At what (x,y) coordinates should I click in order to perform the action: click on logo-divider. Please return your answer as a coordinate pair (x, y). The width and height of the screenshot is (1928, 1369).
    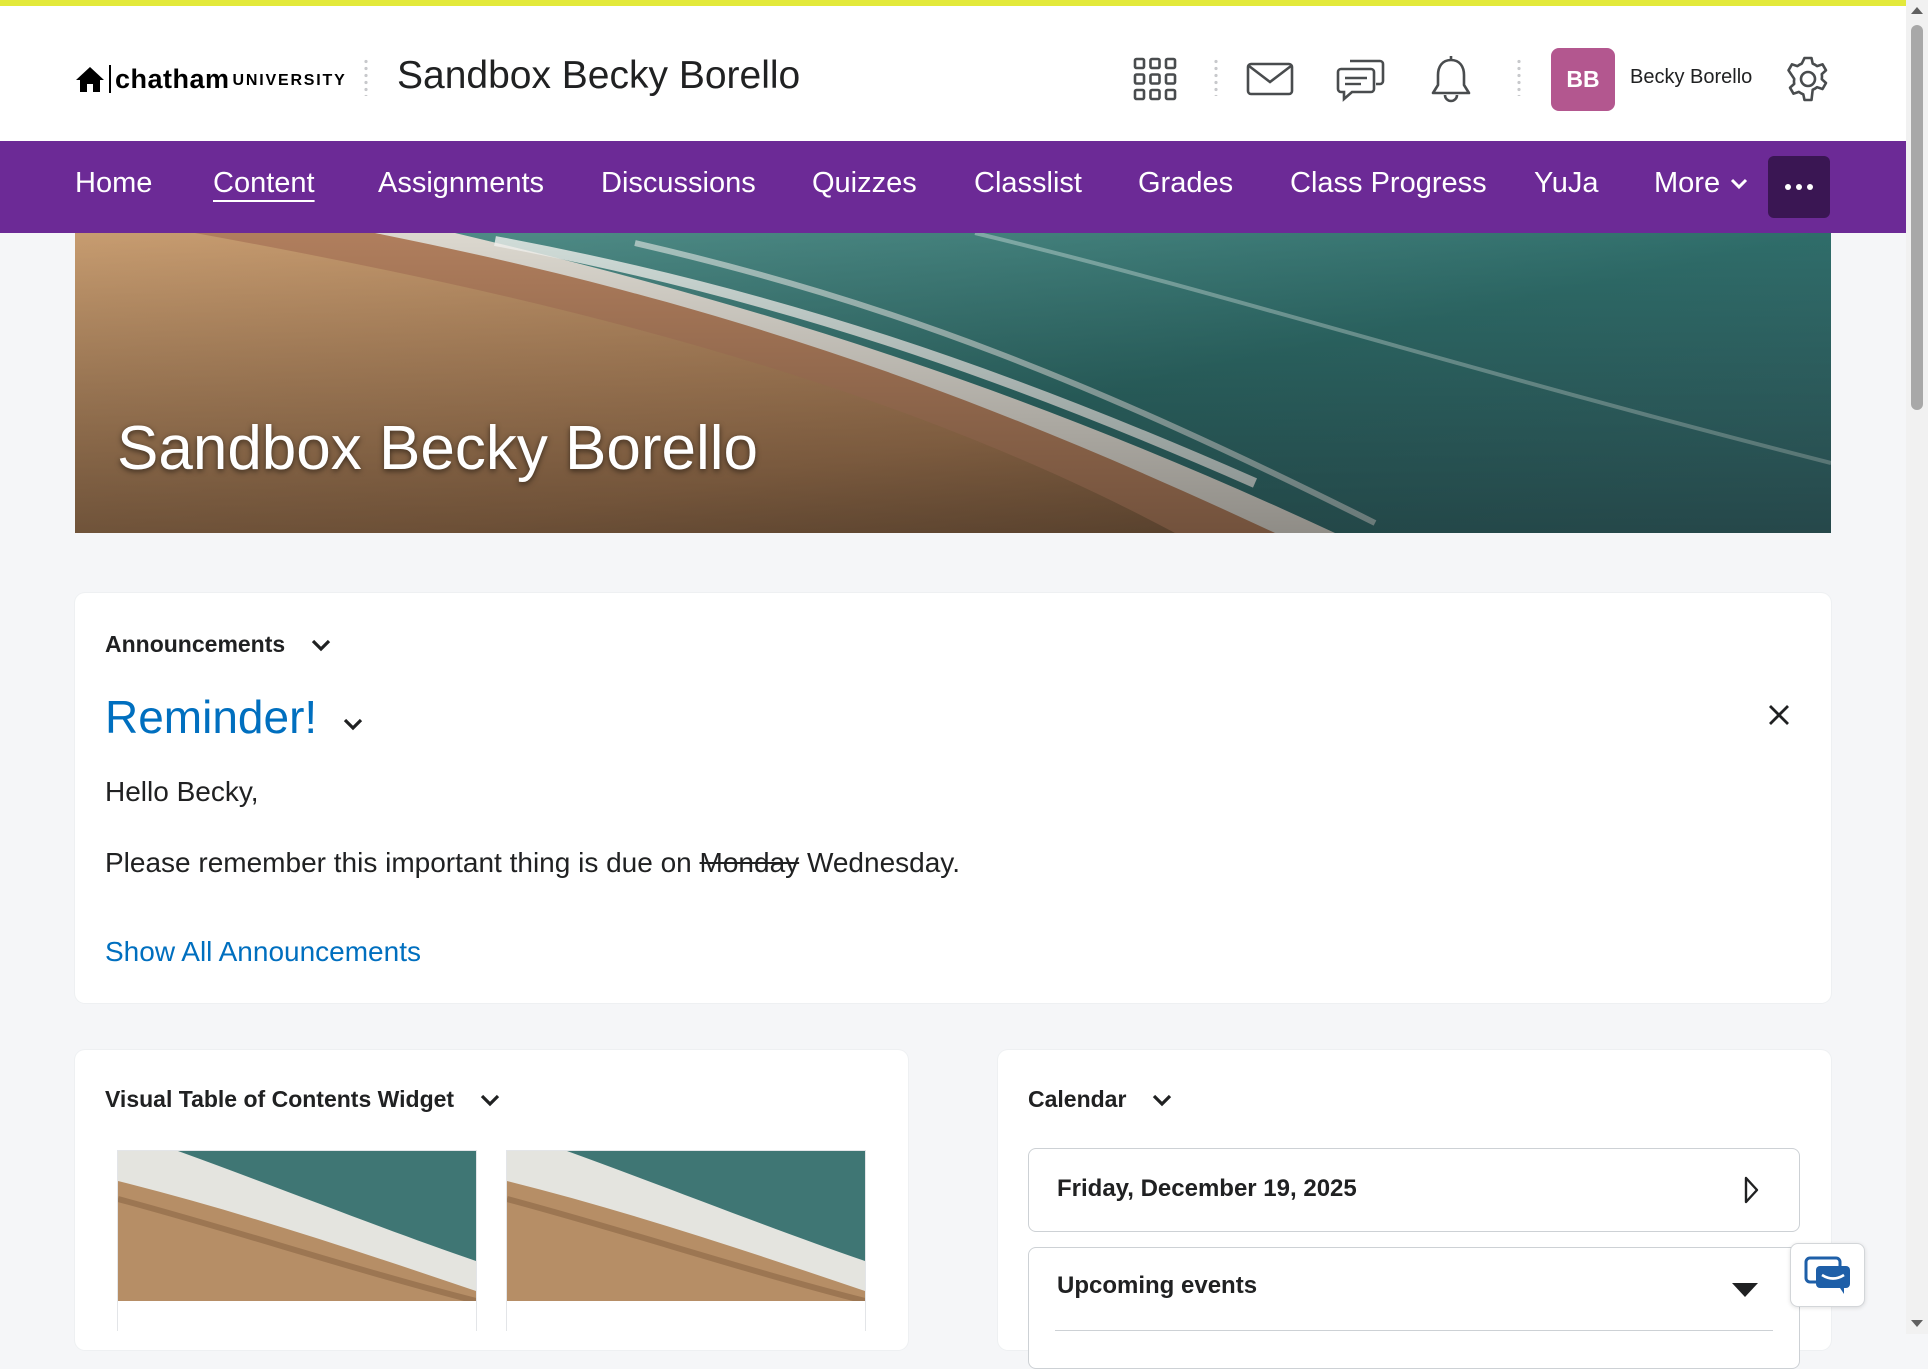
    Looking at the image, I should click on (110, 79).